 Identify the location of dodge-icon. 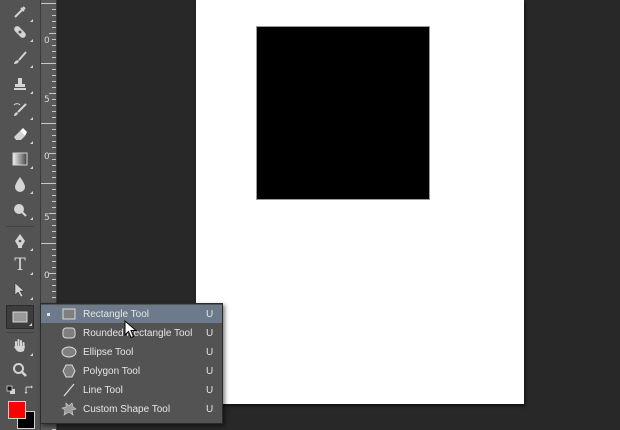
(20, 210).